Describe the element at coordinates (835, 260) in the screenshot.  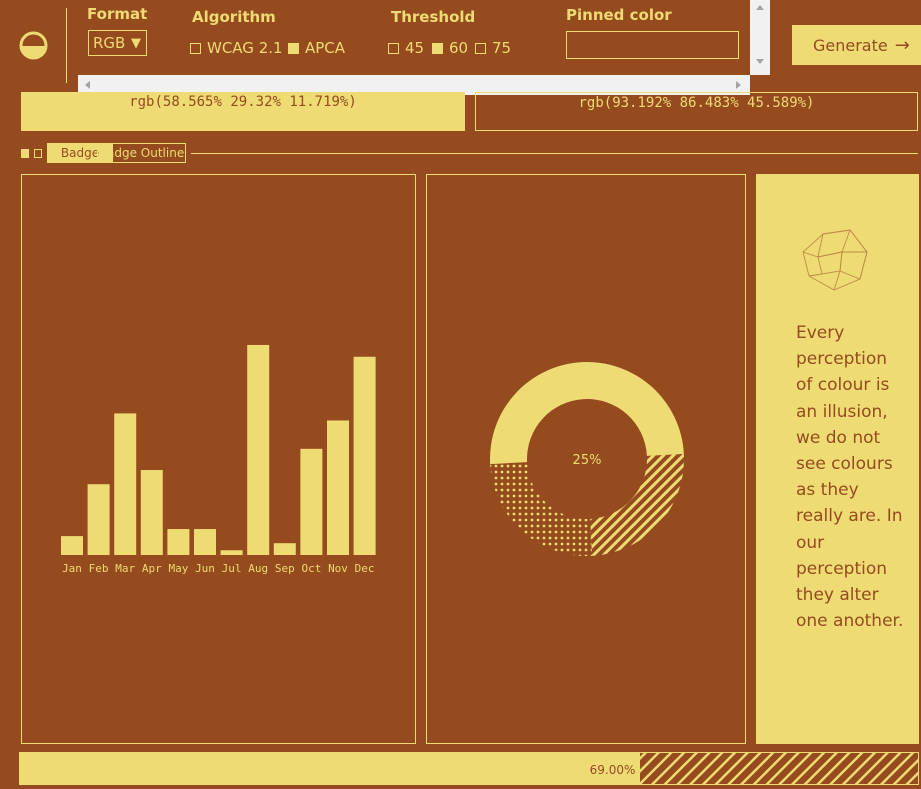
I see `polyhedron-icon` at that location.